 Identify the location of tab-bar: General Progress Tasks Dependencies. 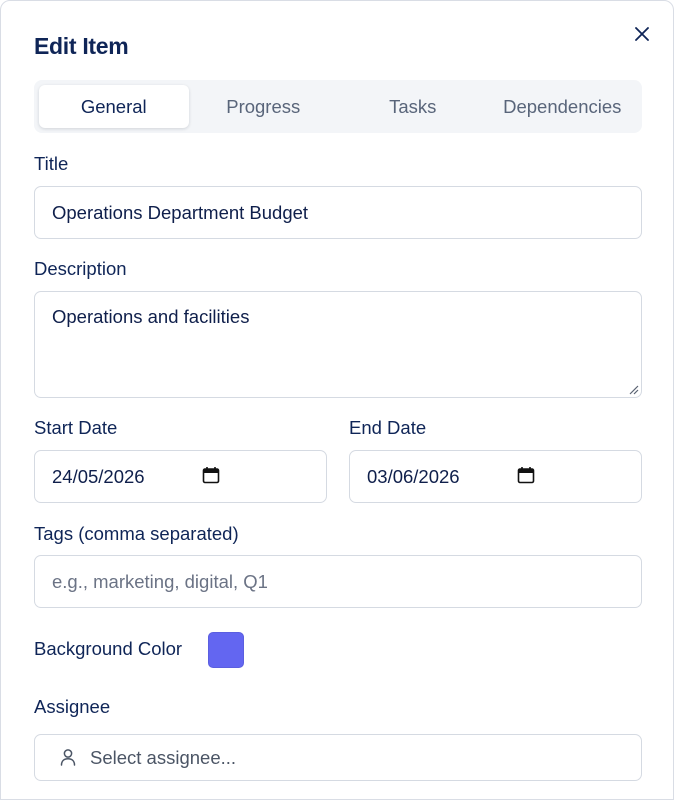
(338, 106).